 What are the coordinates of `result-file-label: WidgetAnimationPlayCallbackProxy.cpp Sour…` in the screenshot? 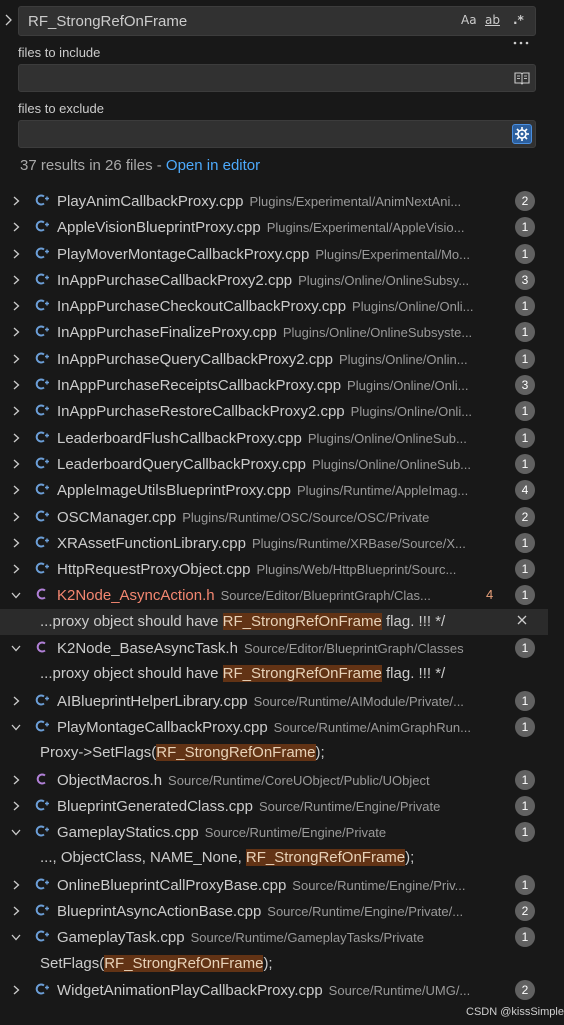 It's located at (282, 991).